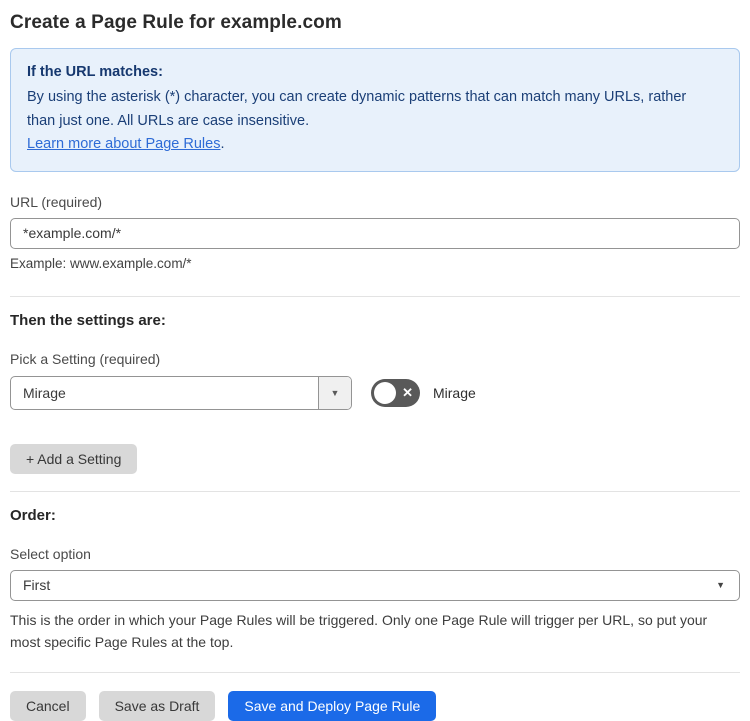 Image resolution: width=750 pixels, height=721 pixels. I want to click on setting-dropdown-arrow-button: ▼, so click(334, 392).